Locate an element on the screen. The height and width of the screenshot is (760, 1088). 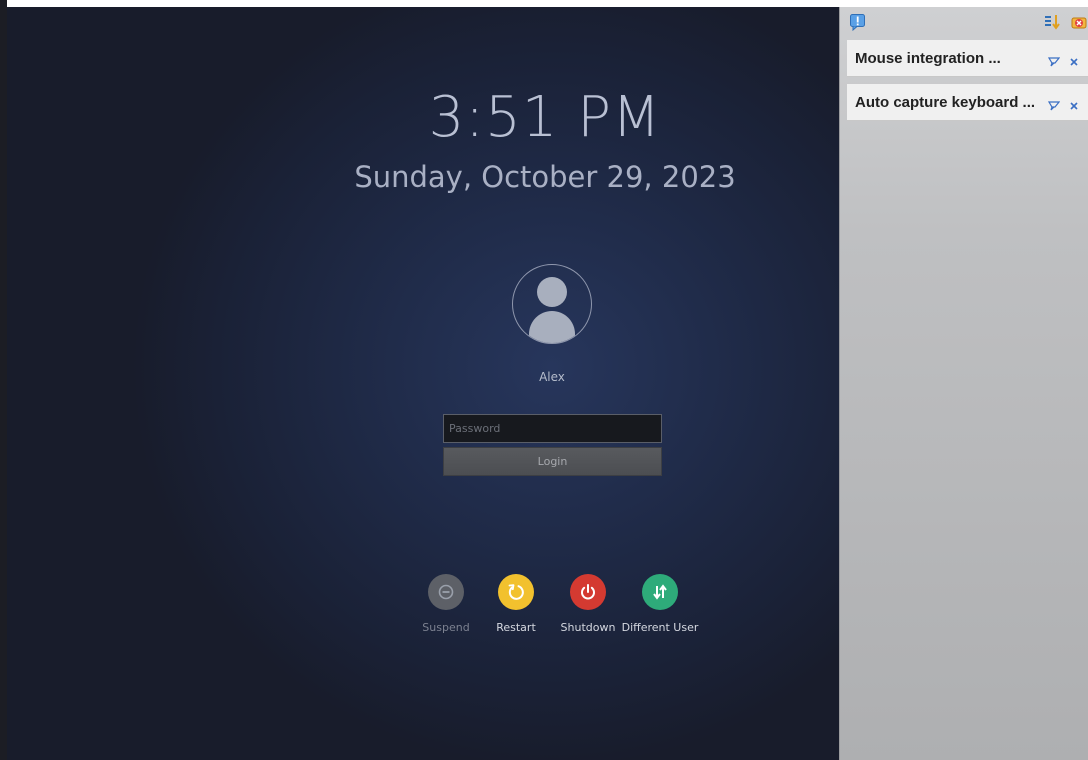
clock-date: Sunday, October 29, 2023 is located at coordinates (545, 177).